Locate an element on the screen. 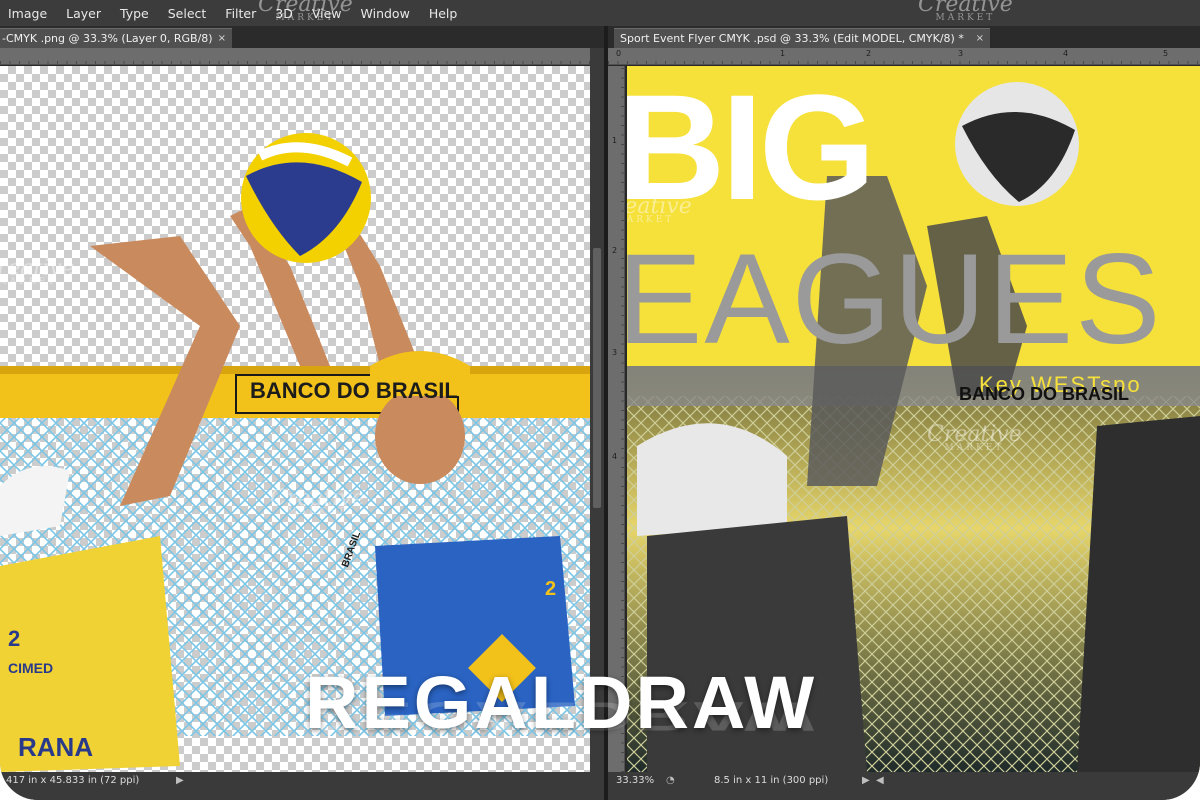 The image size is (1200, 800). menu-filter: Filter is located at coordinates (240, 13).